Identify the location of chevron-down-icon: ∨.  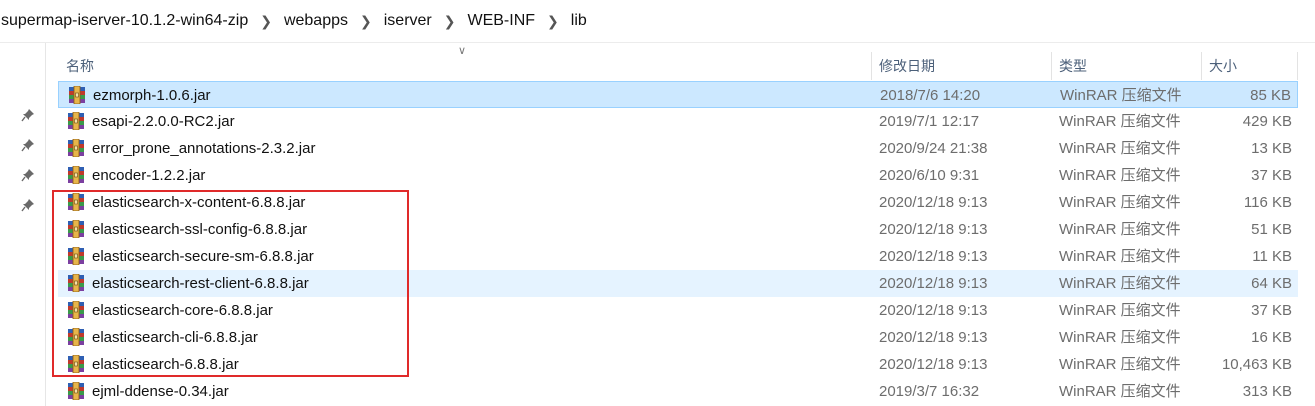
(462, 51).